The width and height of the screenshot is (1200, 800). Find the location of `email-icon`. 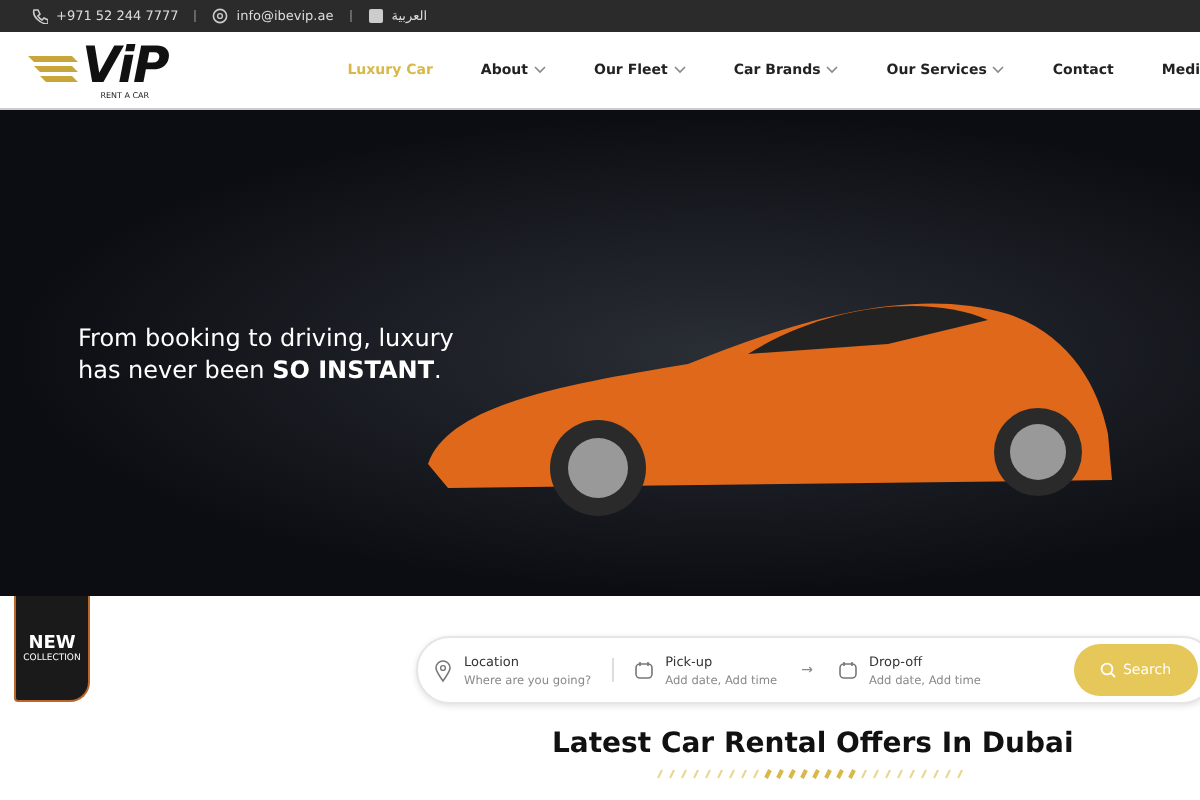

email-icon is located at coordinates (220, 16).